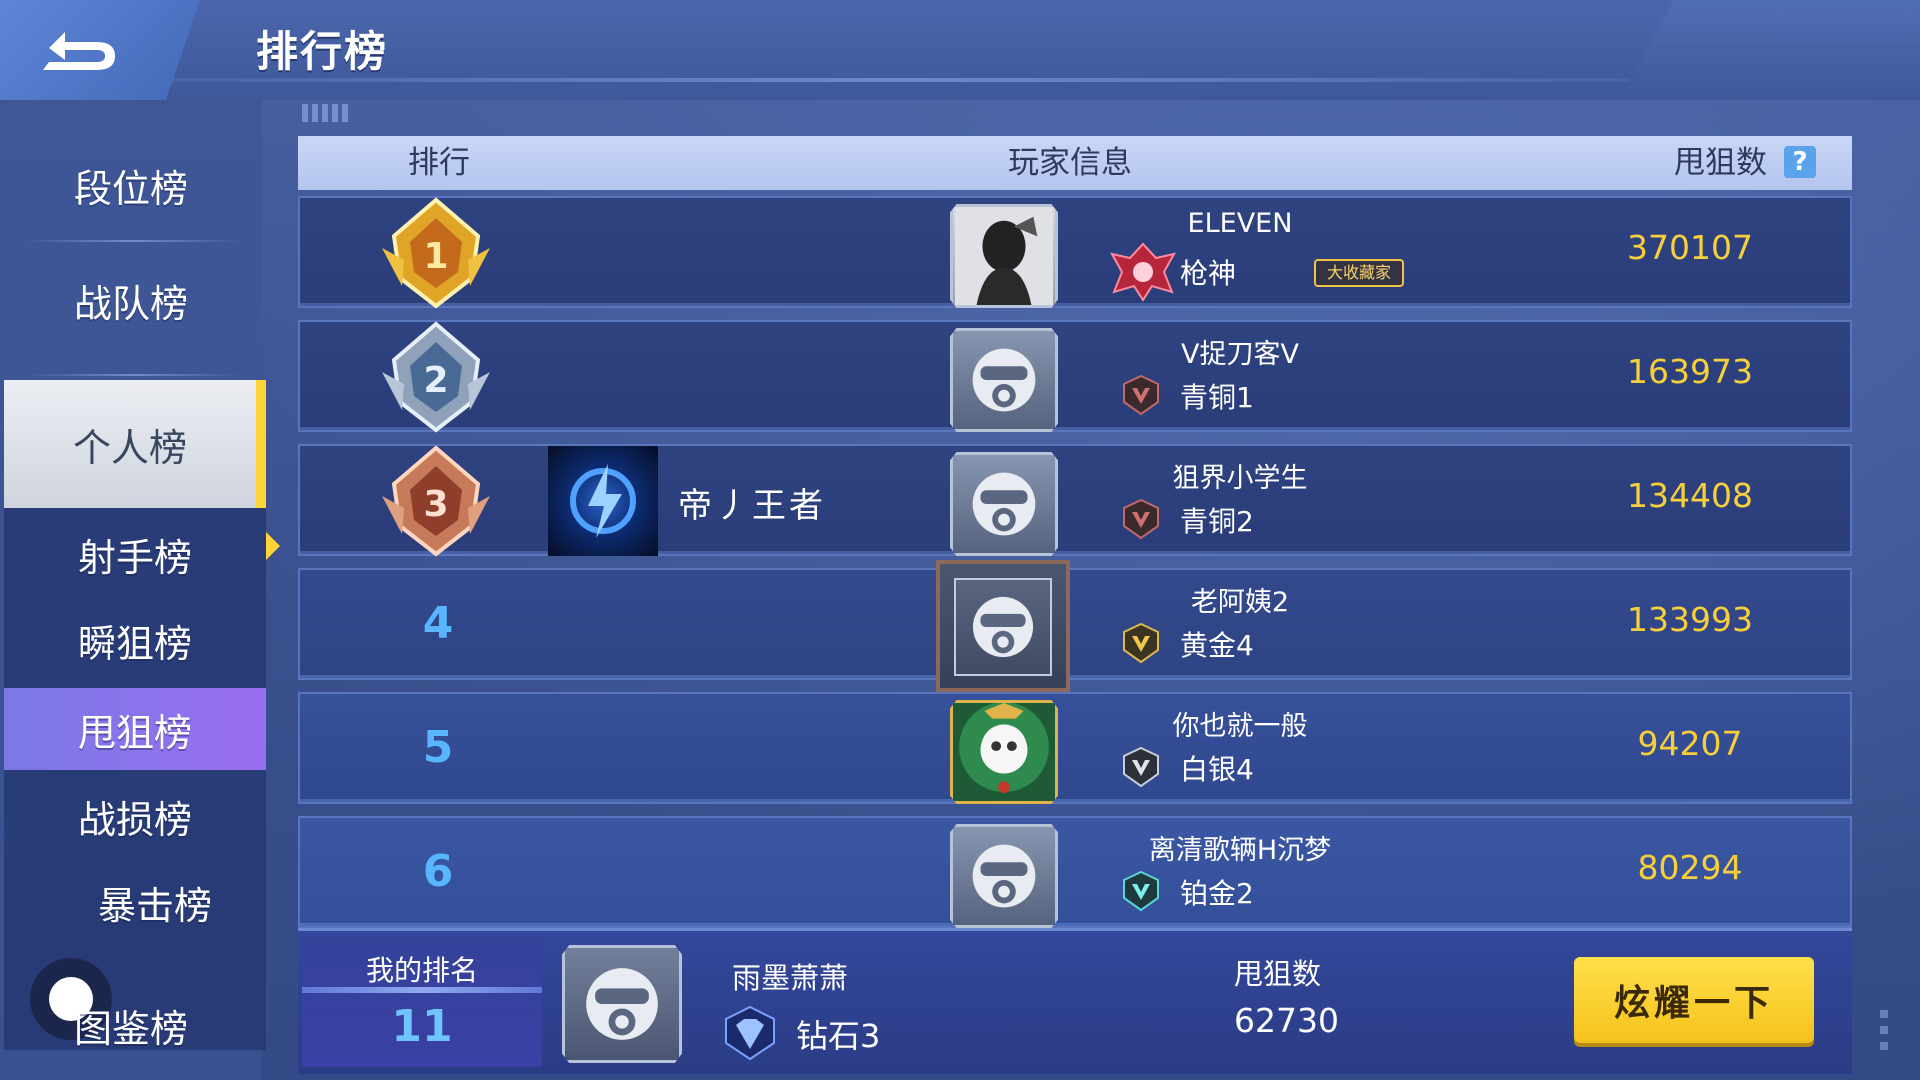  Describe the element at coordinates (435, 504) in the screenshot. I see `medal-number: 3` at that location.